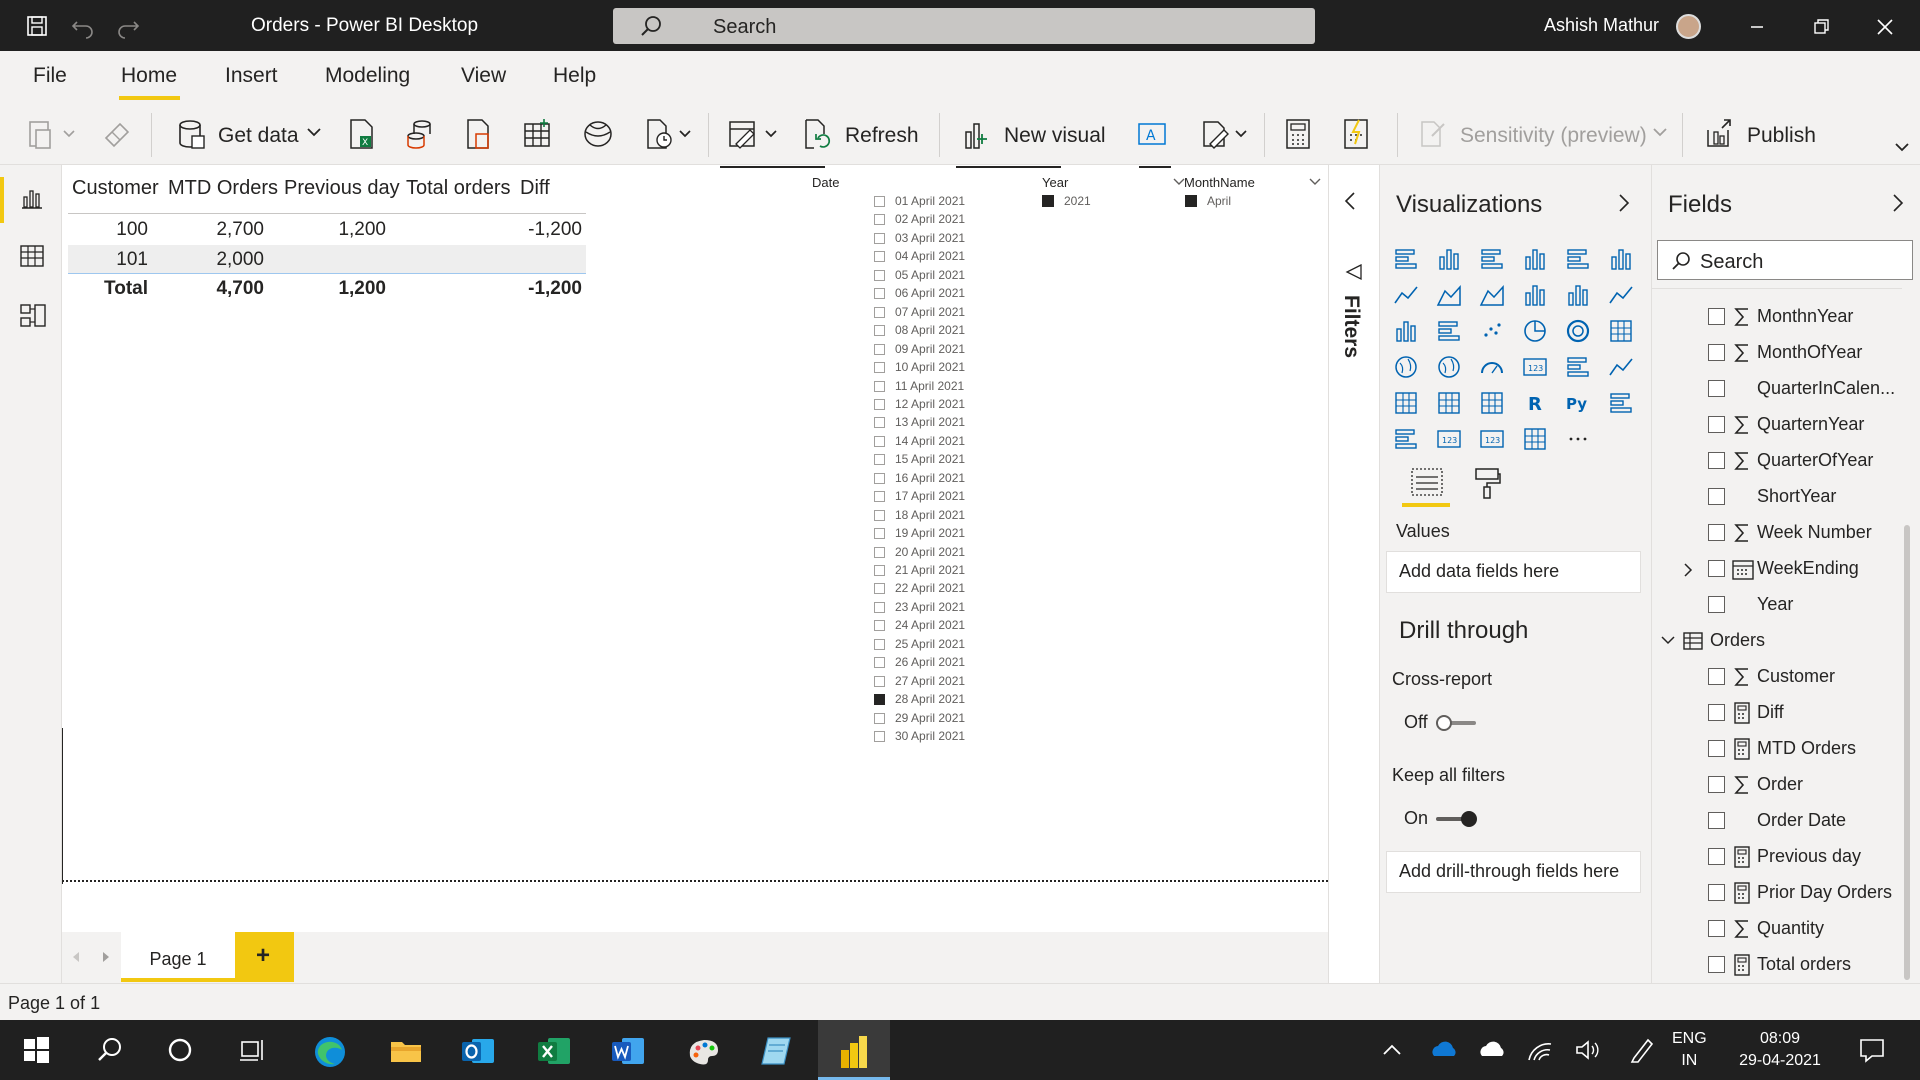 This screenshot has height=1080, width=1920. What do you see at coordinates (1885, 27) in the screenshot?
I see `close-icon` at bounding box center [1885, 27].